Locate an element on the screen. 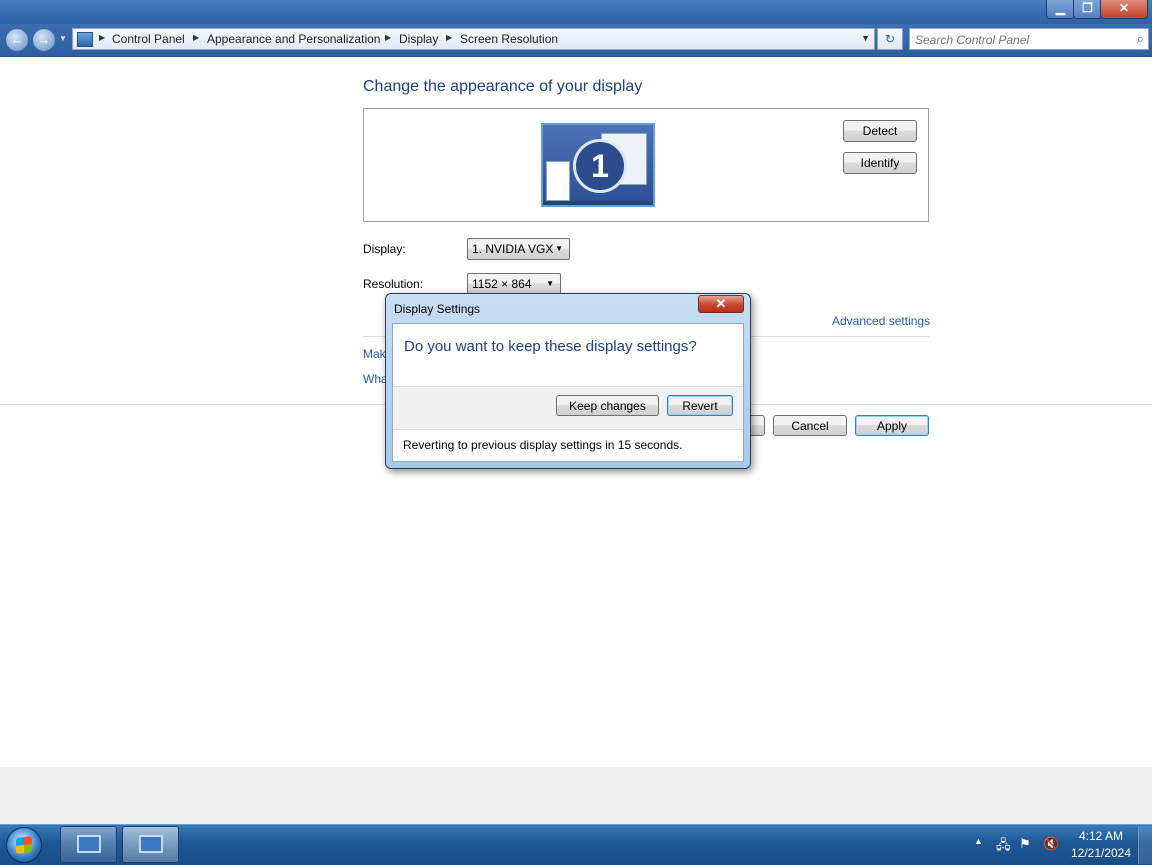  detect-button: Detect is located at coordinates (880, 131).